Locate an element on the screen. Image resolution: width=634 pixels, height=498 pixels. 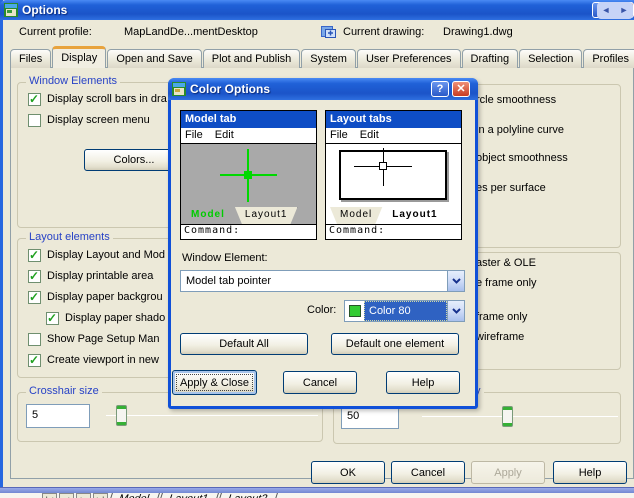
apply-close-button: Apply & Close is located at coordinates (214, 382).